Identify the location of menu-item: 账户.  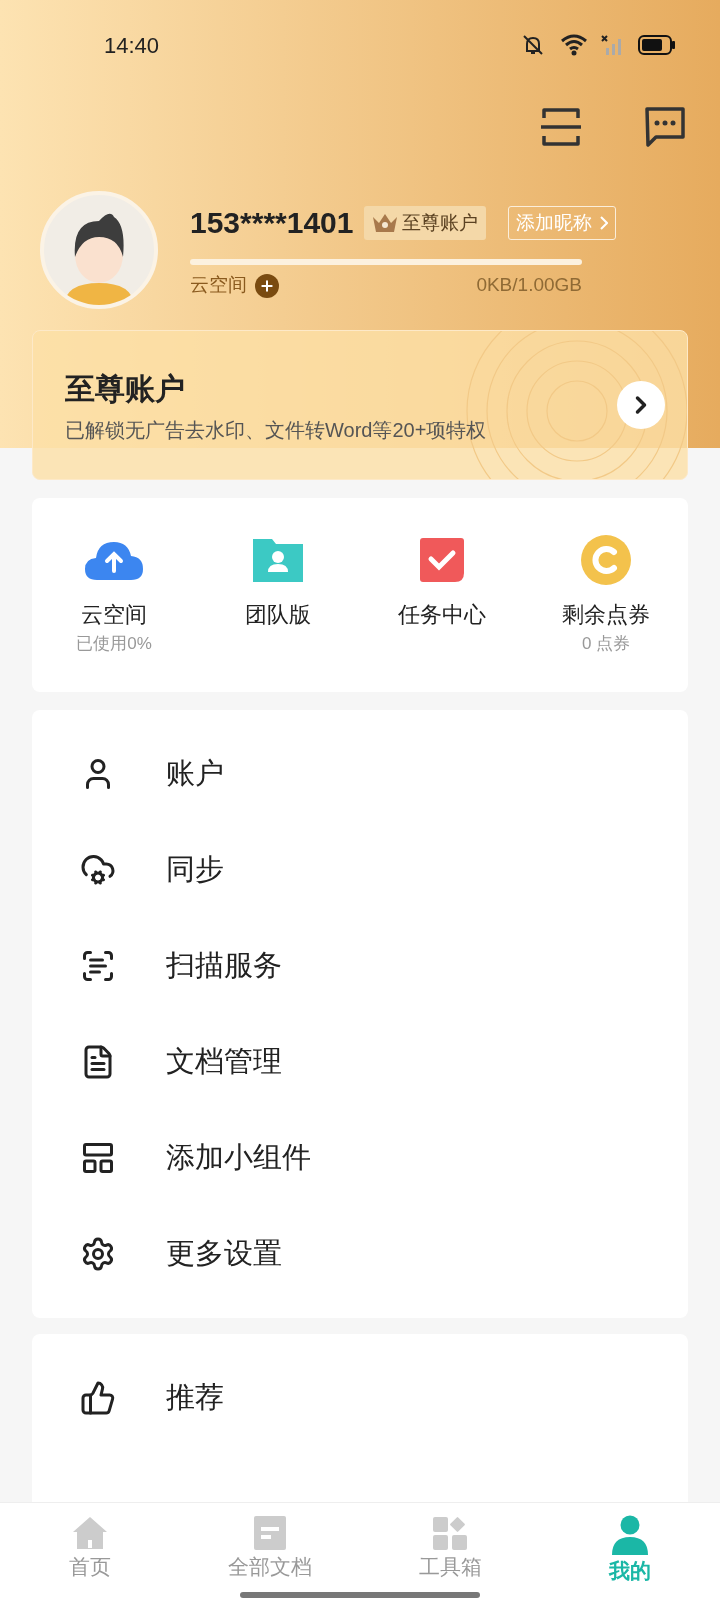
(360, 774).